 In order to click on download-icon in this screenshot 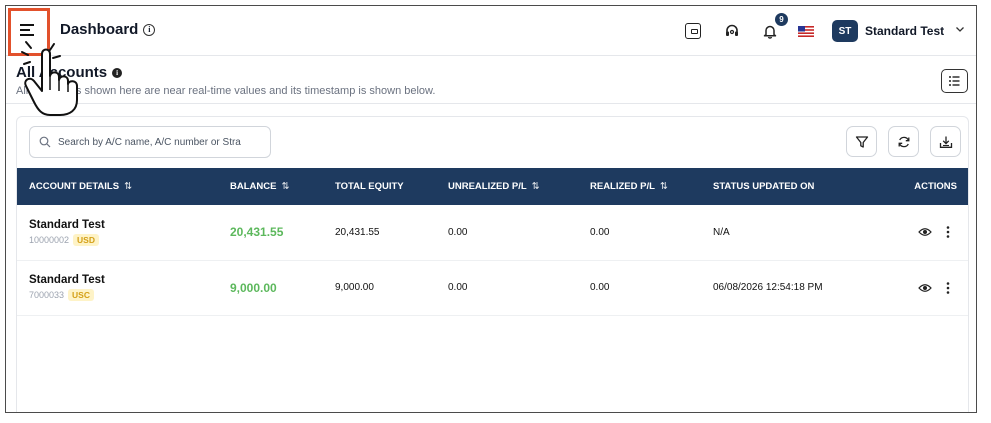, I will do `click(945, 142)`.